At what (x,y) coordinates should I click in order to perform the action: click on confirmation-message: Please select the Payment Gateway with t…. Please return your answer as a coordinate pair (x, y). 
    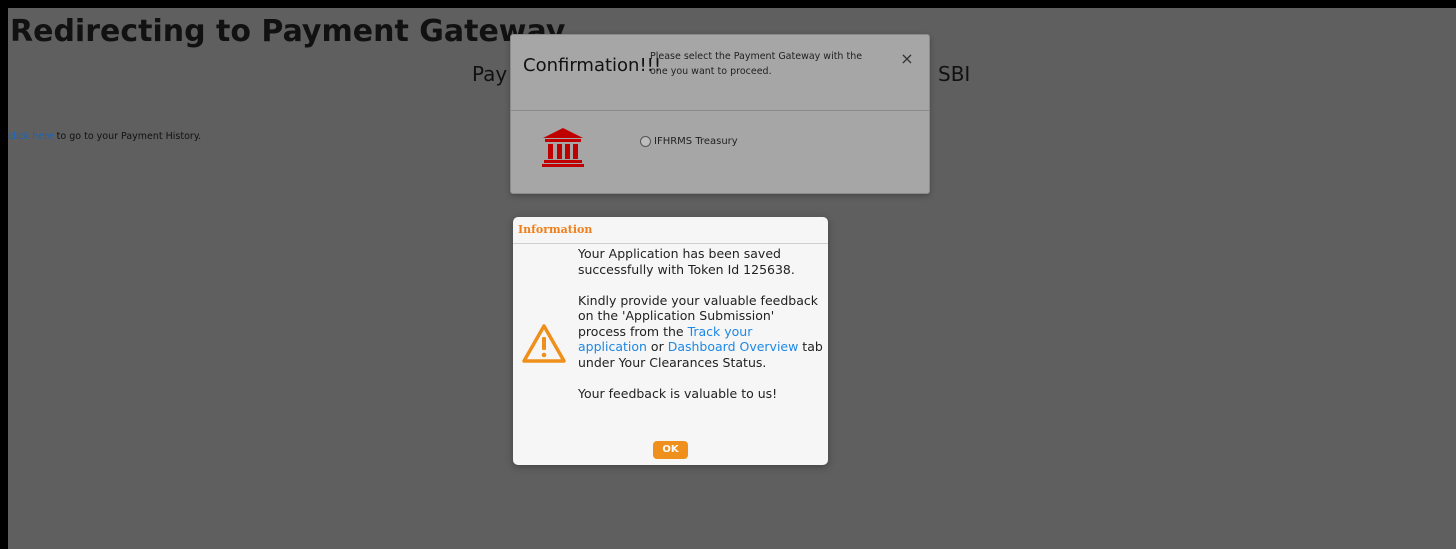
    Looking at the image, I should click on (756, 64).